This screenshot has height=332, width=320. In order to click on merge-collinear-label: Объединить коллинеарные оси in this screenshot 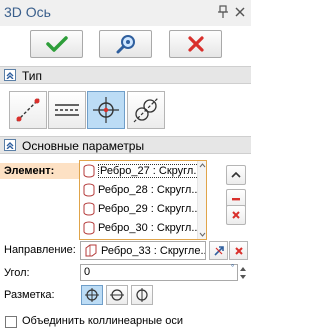, I will do `click(102, 321)`.